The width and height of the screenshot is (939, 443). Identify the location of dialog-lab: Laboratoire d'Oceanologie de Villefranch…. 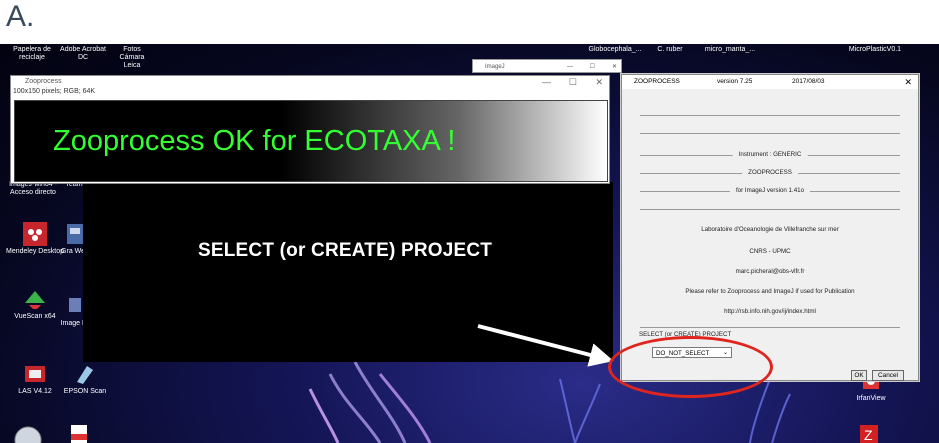
(770, 229).